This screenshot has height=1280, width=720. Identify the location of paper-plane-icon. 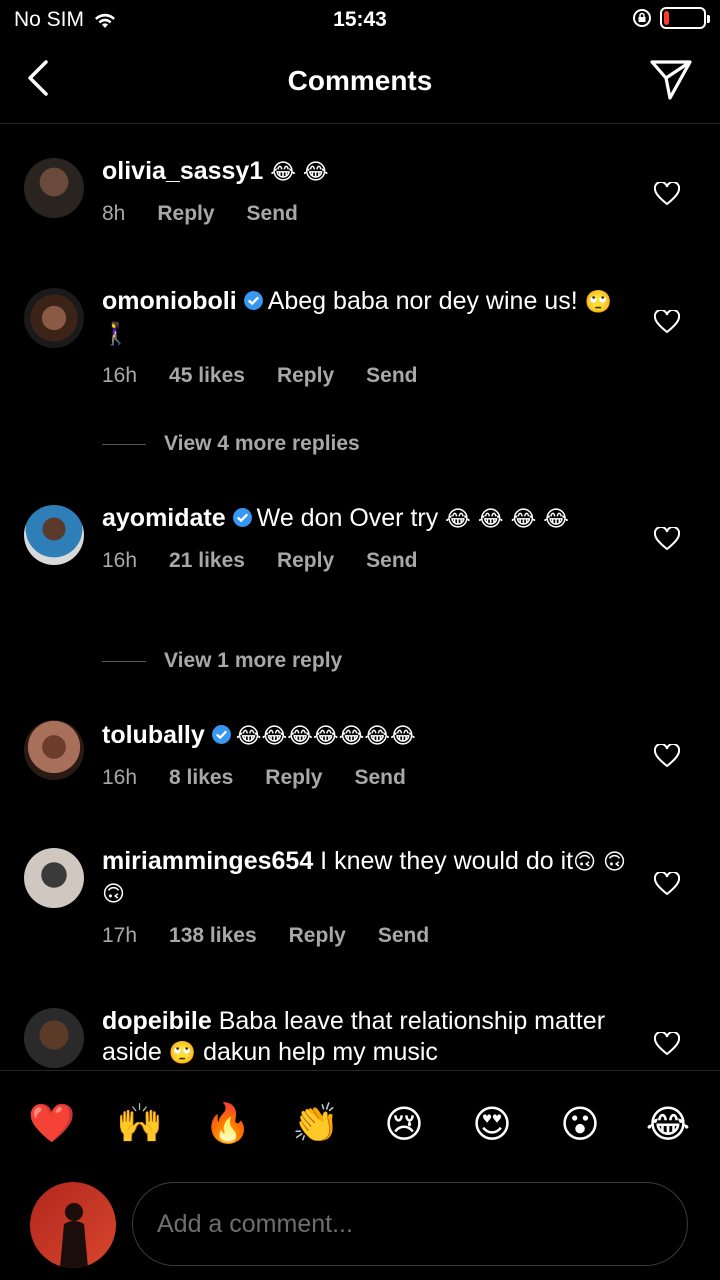
(671, 79).